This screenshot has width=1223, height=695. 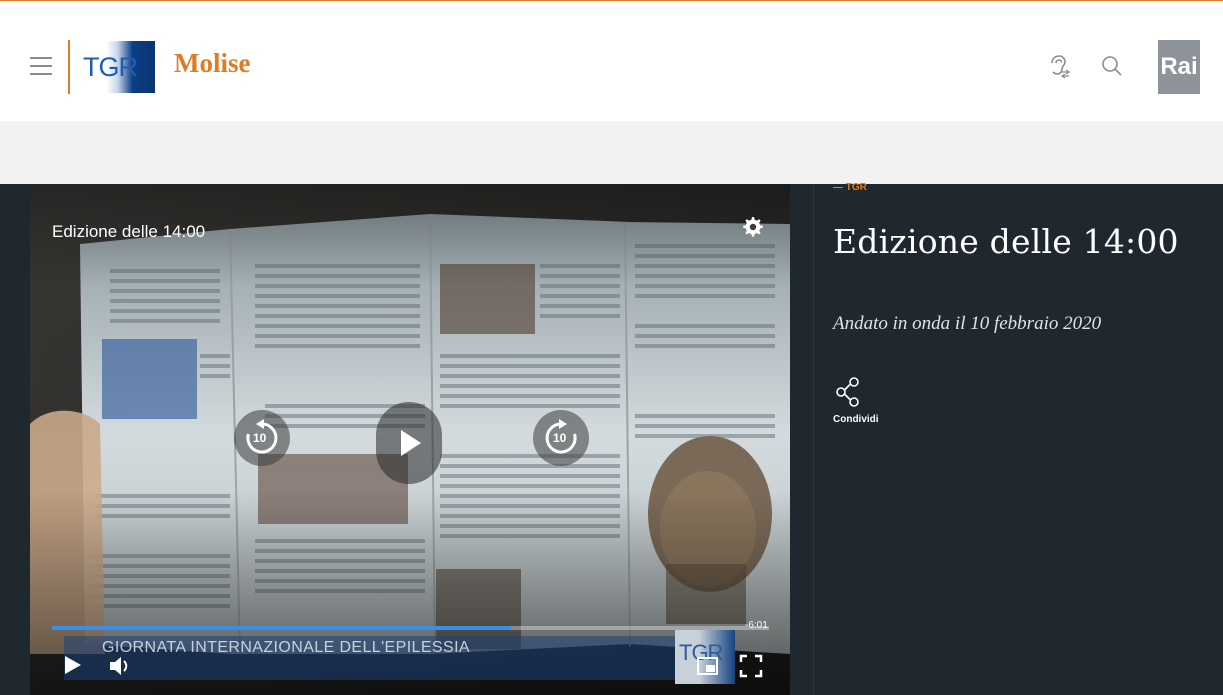 What do you see at coordinates (751, 666) in the screenshot?
I see `fullscreen-icon` at bounding box center [751, 666].